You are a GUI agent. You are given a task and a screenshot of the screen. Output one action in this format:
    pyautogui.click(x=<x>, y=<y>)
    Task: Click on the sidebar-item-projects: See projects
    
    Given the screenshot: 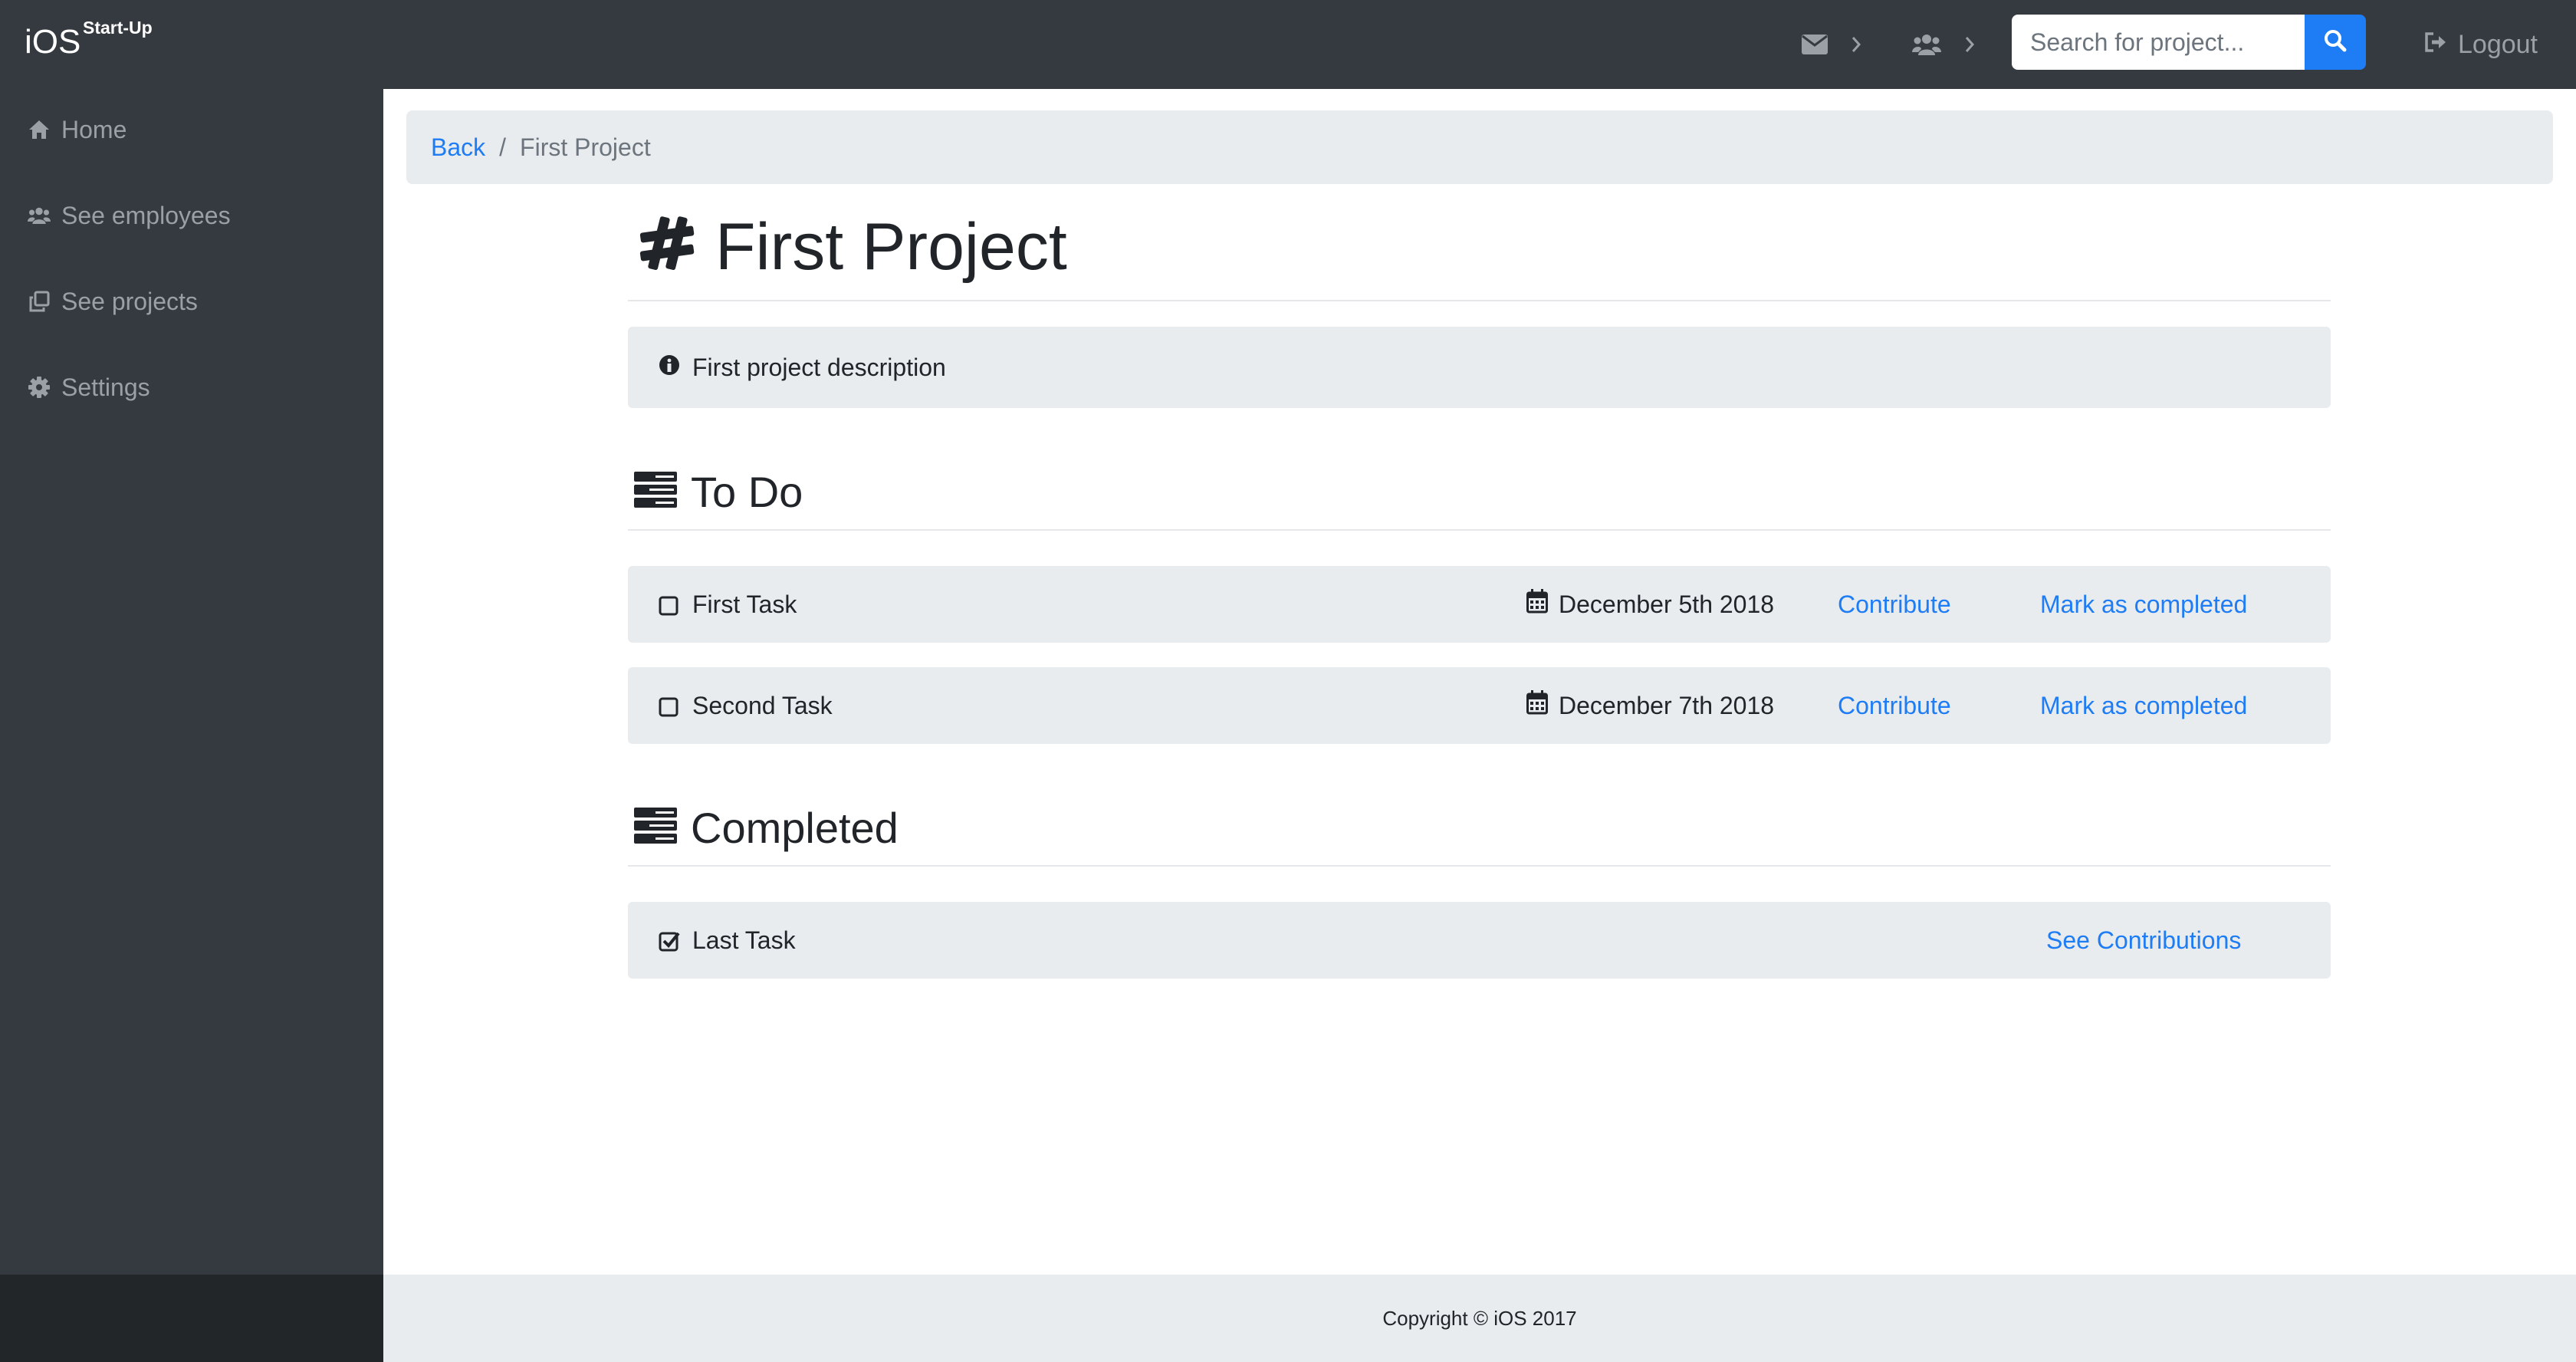 What is the action you would take?
    pyautogui.click(x=113, y=301)
    